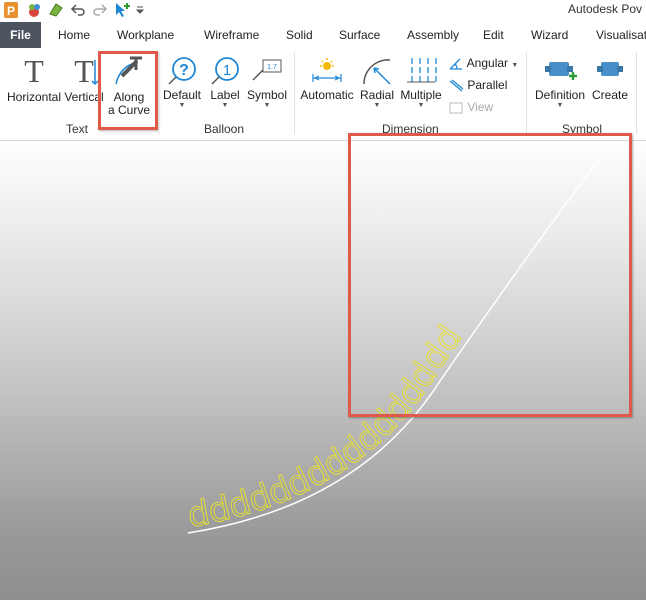 Image resolution: width=646 pixels, height=600 pixels. I want to click on new-file-icon, so click(34, 10).